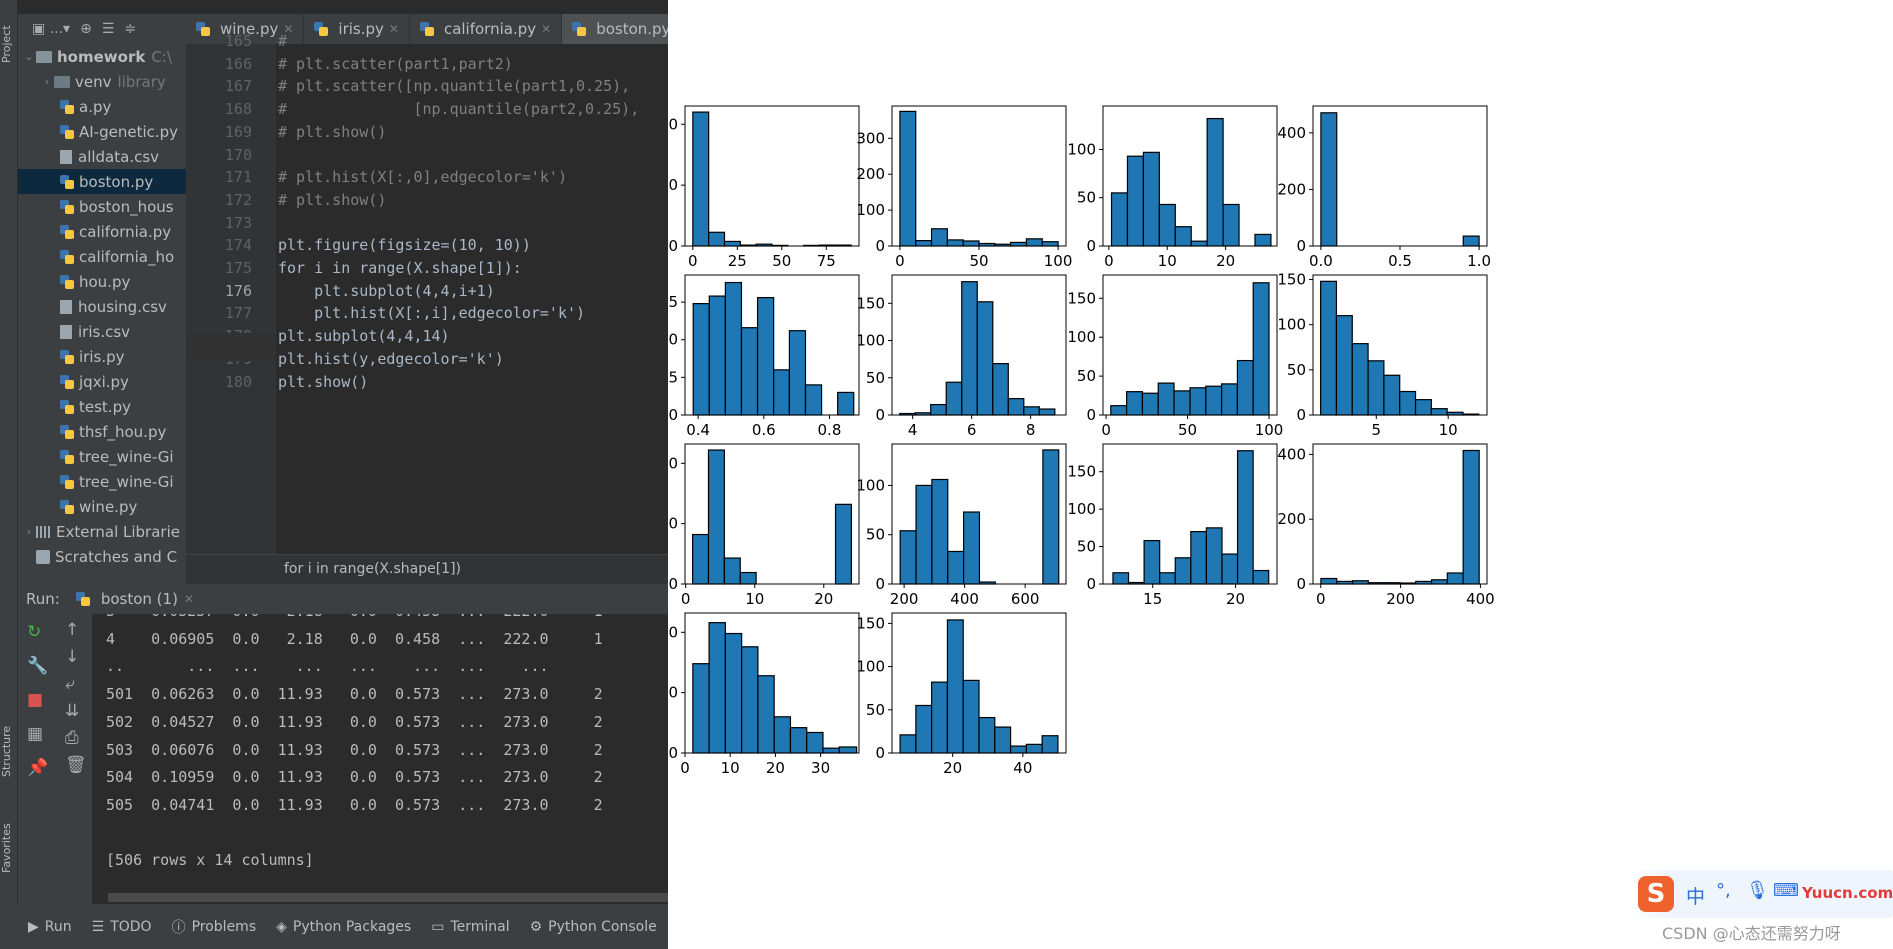 The image size is (1893, 949). I want to click on tree-item-label: tree_wine-Gi, so click(126, 456).